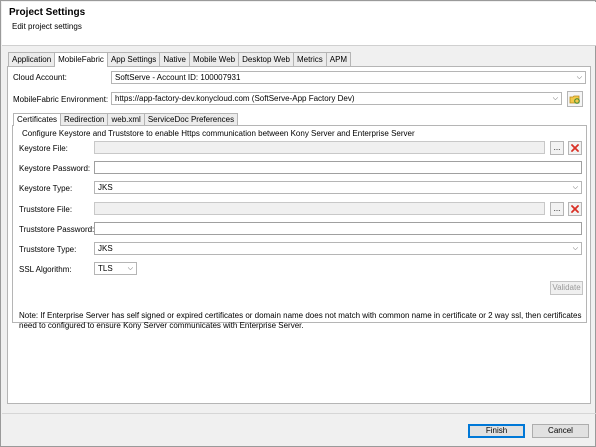  Describe the element at coordinates (57, 229) in the screenshot. I see `truststore-password-label: Truststore Password:` at that location.